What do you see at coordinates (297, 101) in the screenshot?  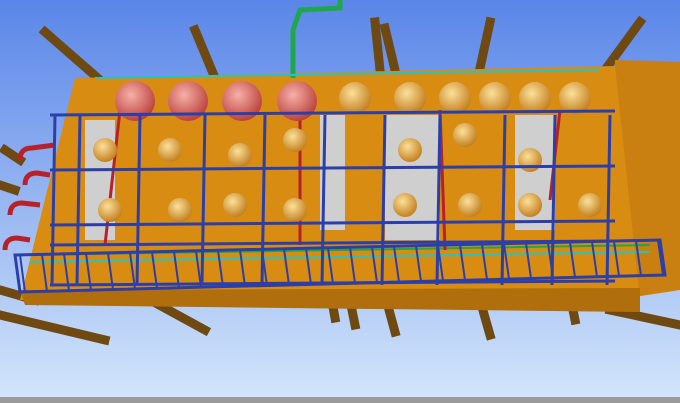 I see `red-tank` at bounding box center [297, 101].